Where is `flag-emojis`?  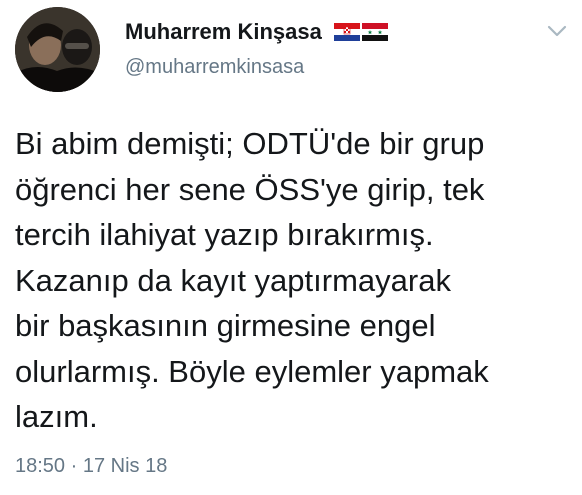
flag-emojis is located at coordinates (361, 32).